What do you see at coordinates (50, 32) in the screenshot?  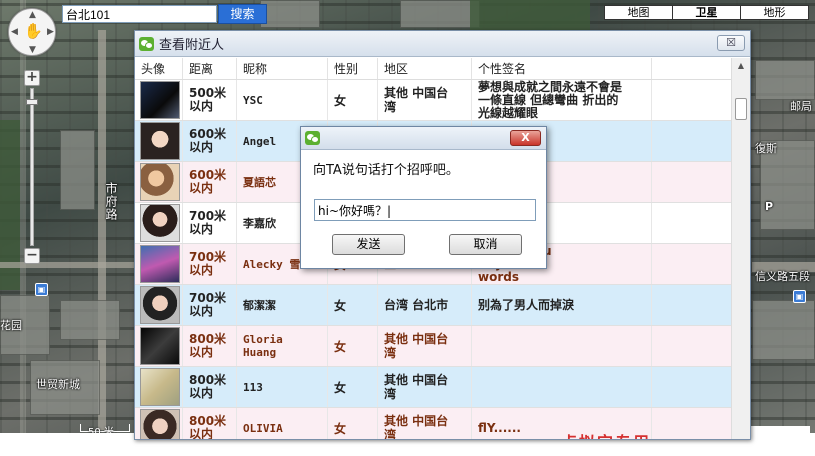 I see `pan-right-icon: ▶` at bounding box center [50, 32].